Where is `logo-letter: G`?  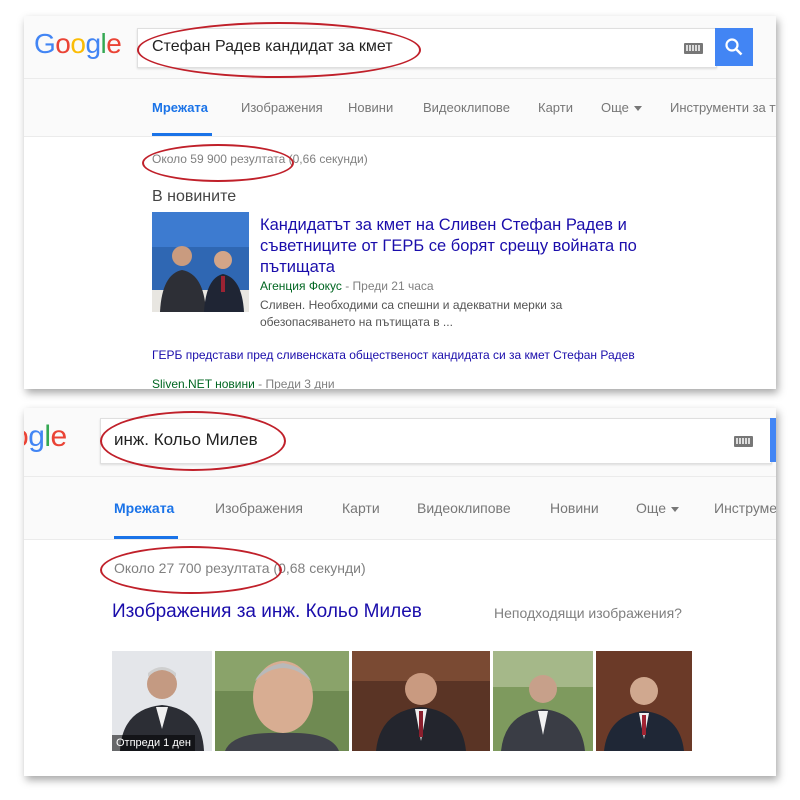 logo-letter: G is located at coordinates (45, 43).